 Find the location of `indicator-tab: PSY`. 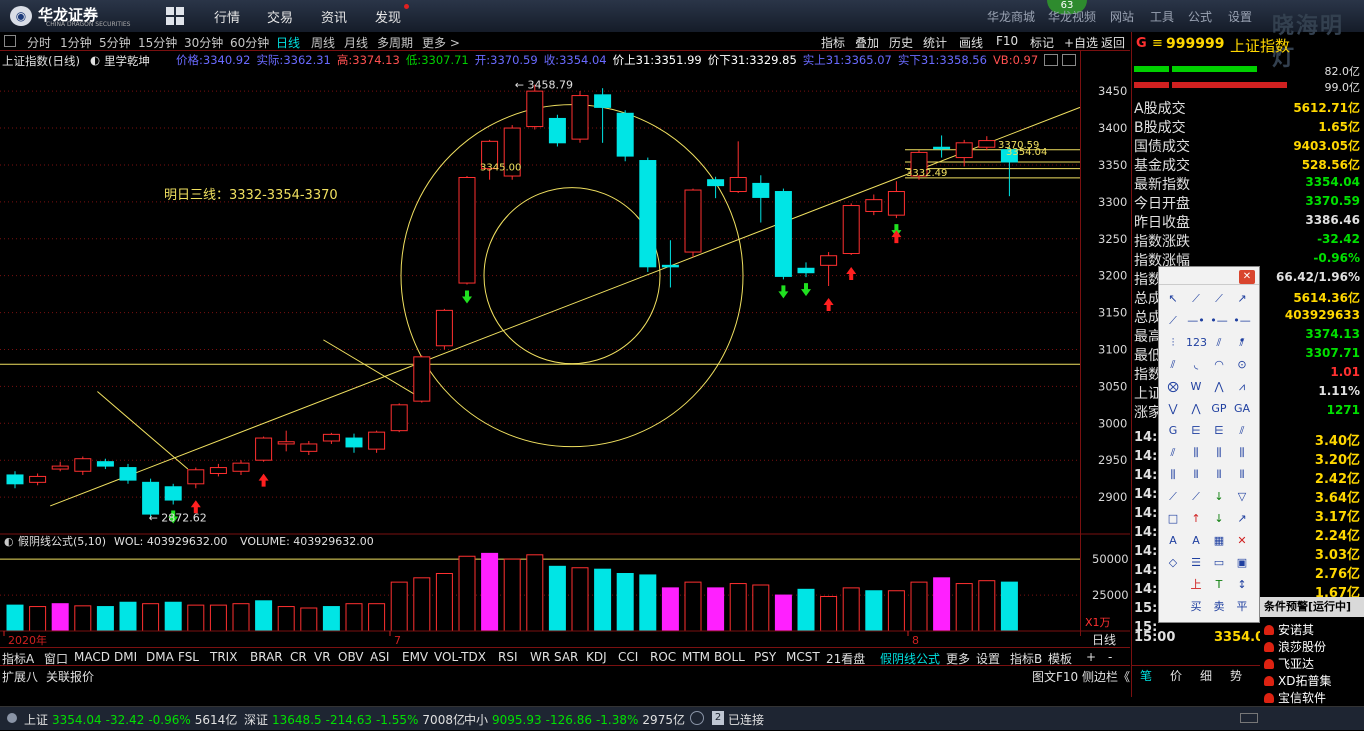

indicator-tab: PSY is located at coordinates (765, 657).